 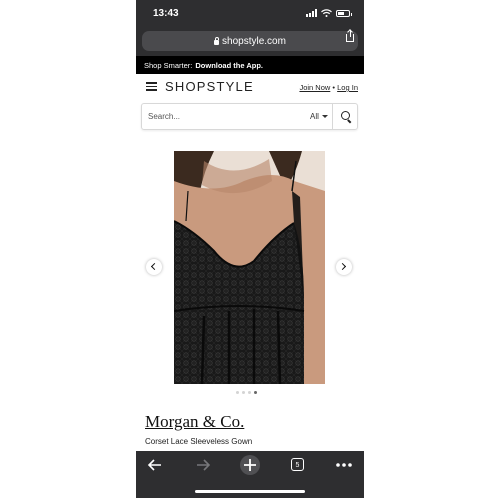 What do you see at coordinates (250, 491) in the screenshot?
I see `home-indicator` at bounding box center [250, 491].